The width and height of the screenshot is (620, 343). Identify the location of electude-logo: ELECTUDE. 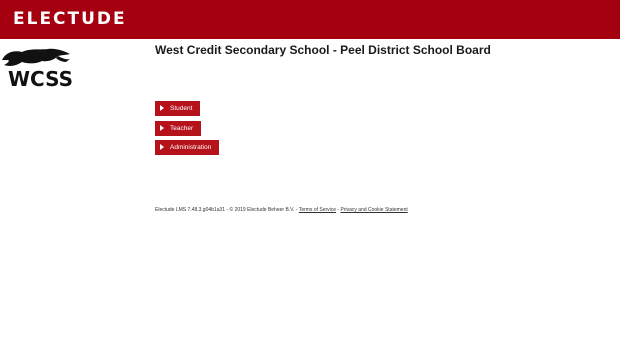
(70, 19).